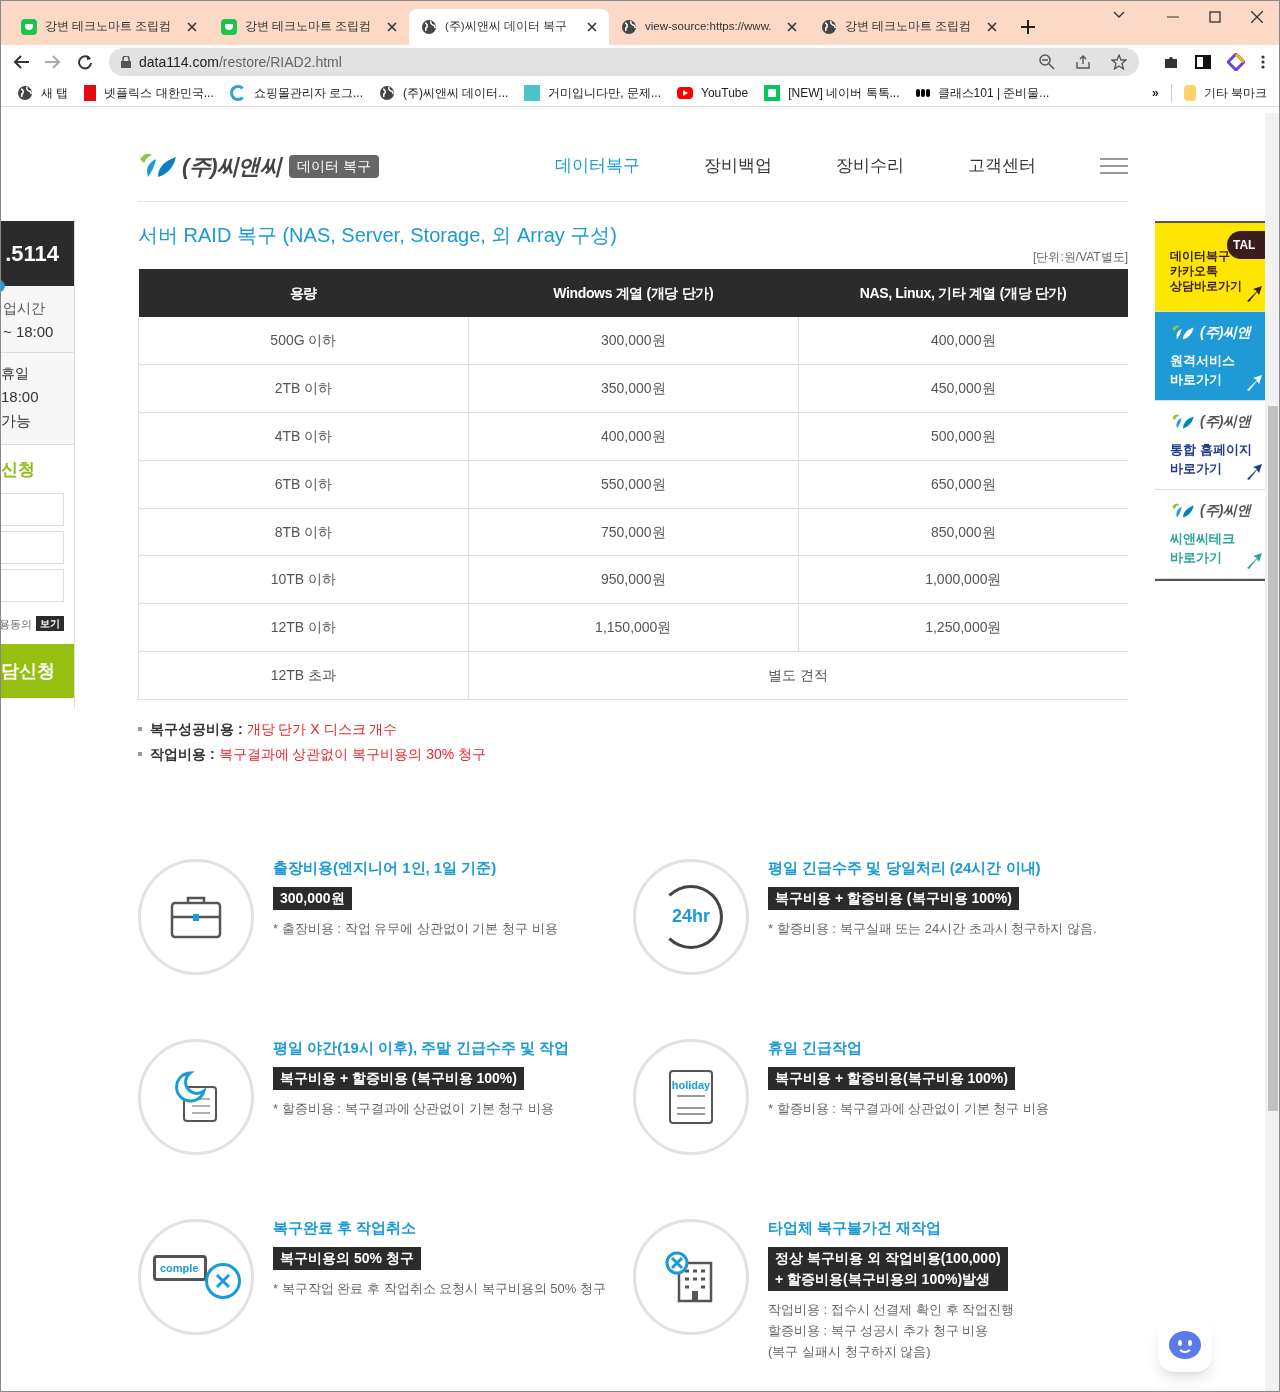  Describe the element at coordinates (303, 388) in the screenshot. I see `table-cell: 2TB 이하` at that location.